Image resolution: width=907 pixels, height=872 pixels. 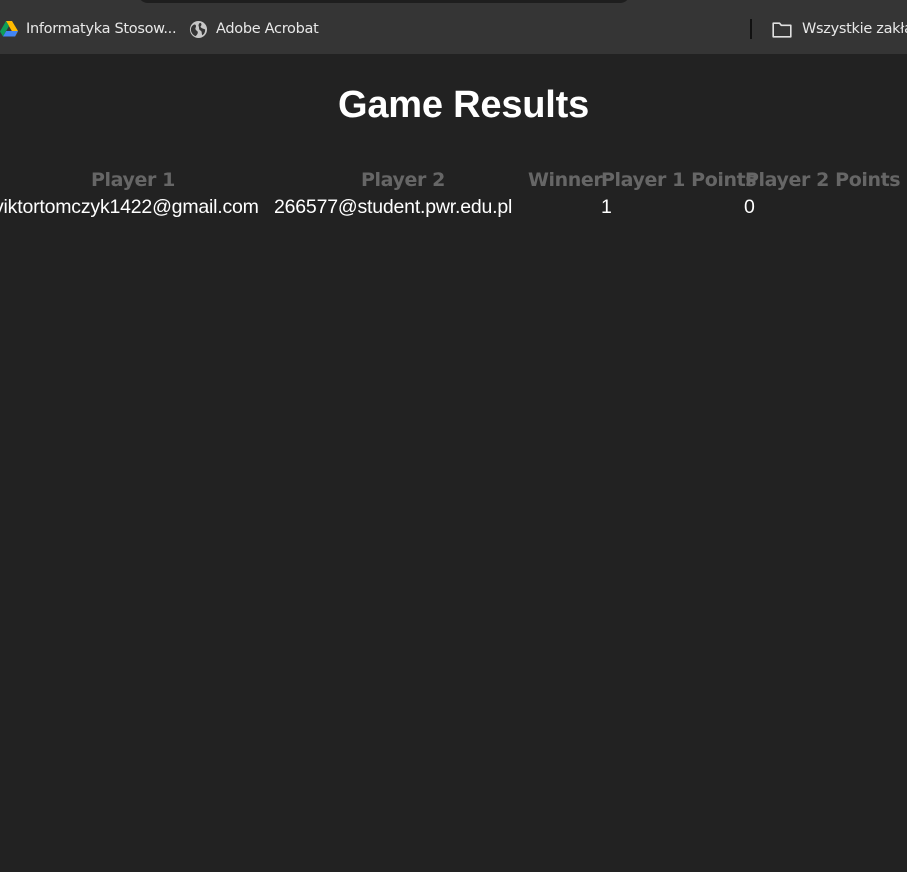 What do you see at coordinates (565, 180) in the screenshot?
I see `column-header-winner: Winner` at bounding box center [565, 180].